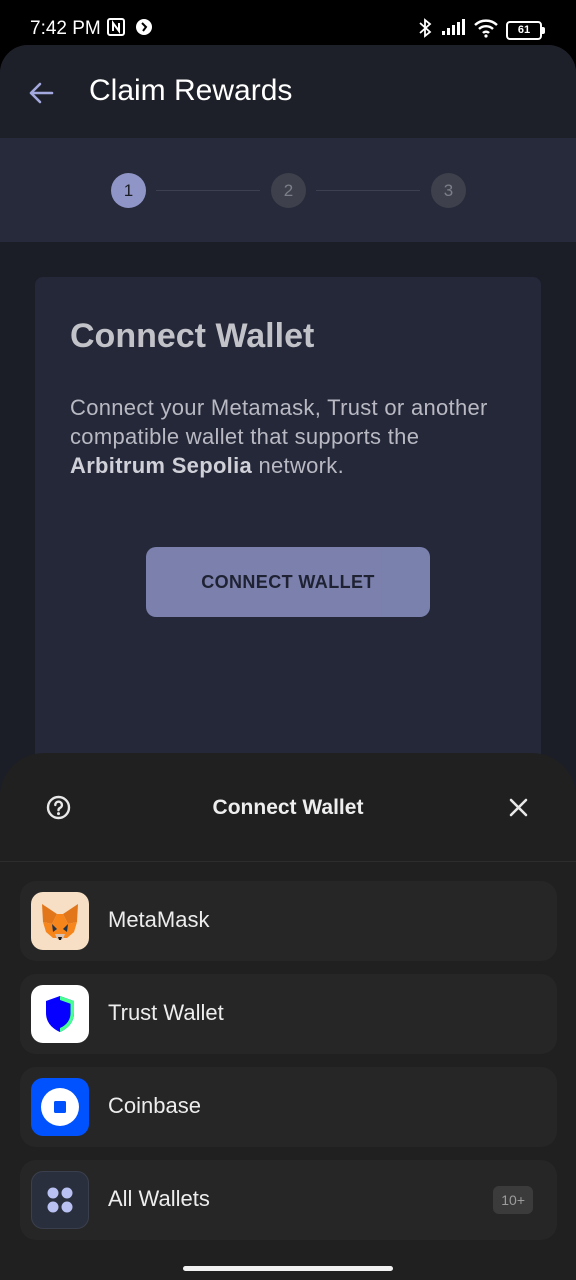 The width and height of the screenshot is (576, 1280). What do you see at coordinates (288, 1200) in the screenshot?
I see `wallet-option-all-wallets: All Wallets 10+` at bounding box center [288, 1200].